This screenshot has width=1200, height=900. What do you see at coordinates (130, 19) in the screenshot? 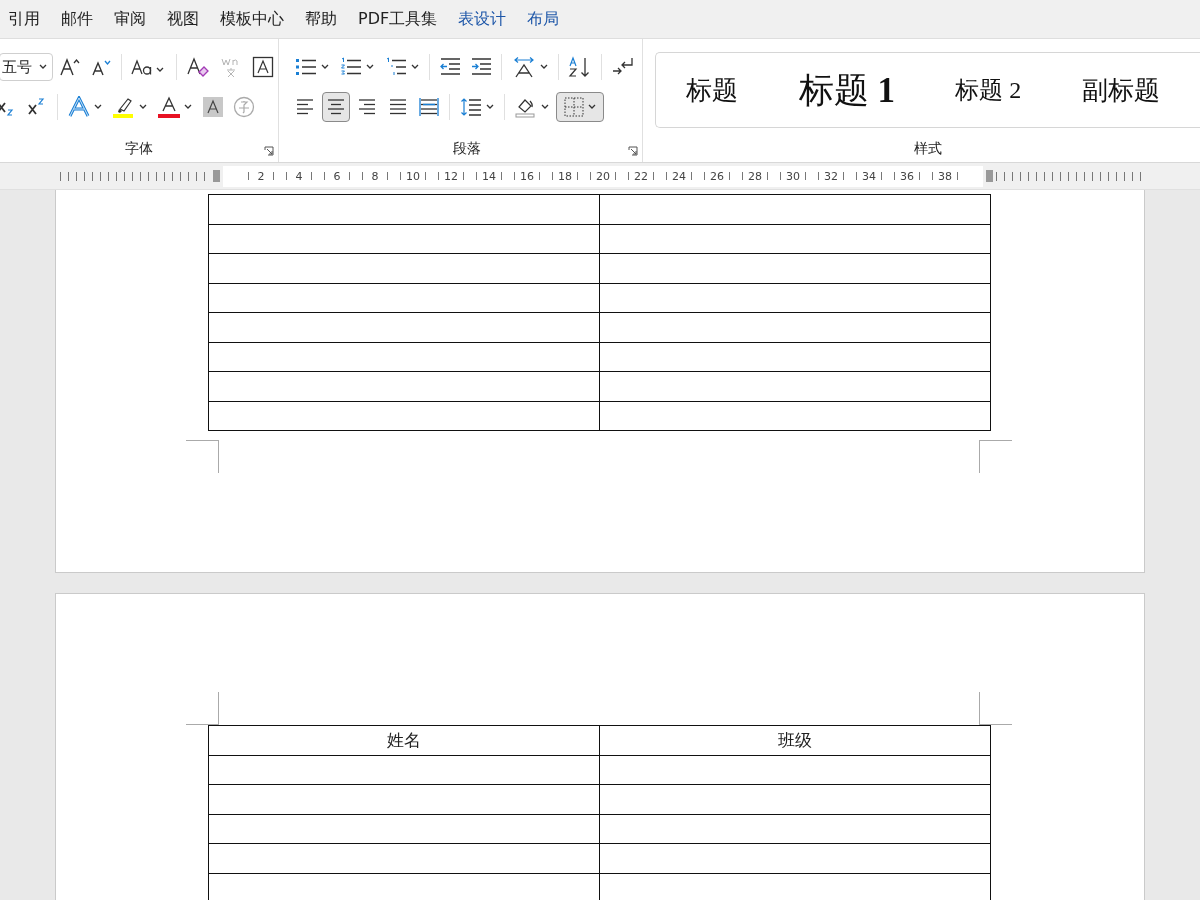
I see `menu-tab: 审阅` at bounding box center [130, 19].